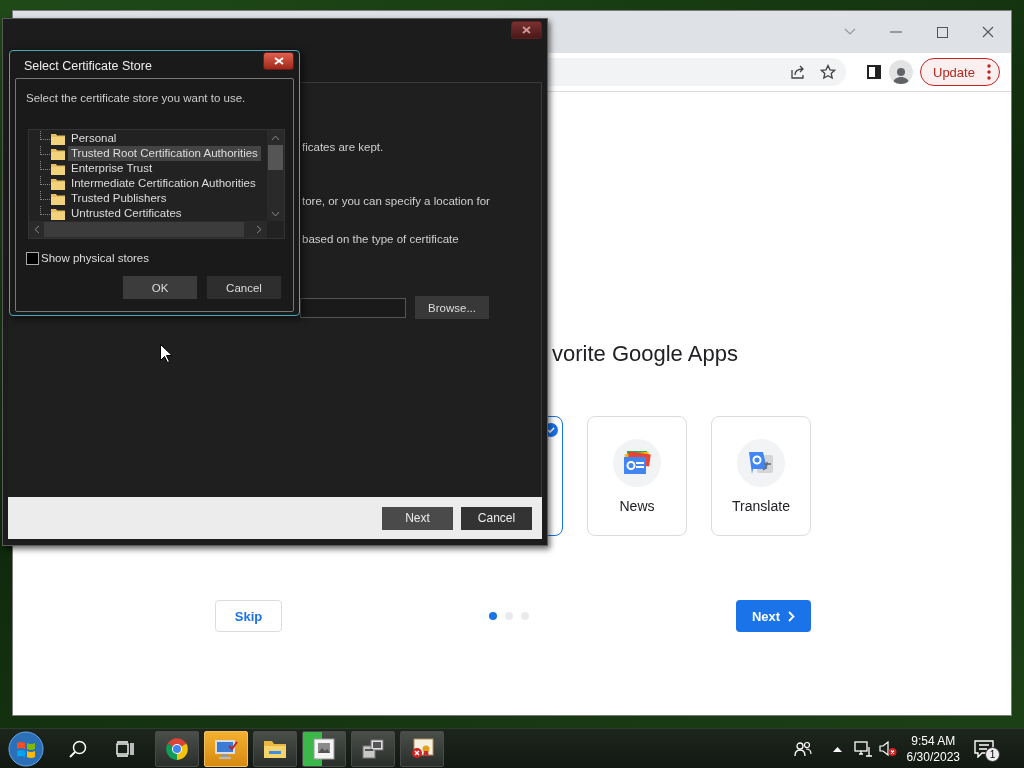 The width and height of the screenshot is (1024, 768). I want to click on store-item: Intermediate Certification Authorities, so click(163, 183).